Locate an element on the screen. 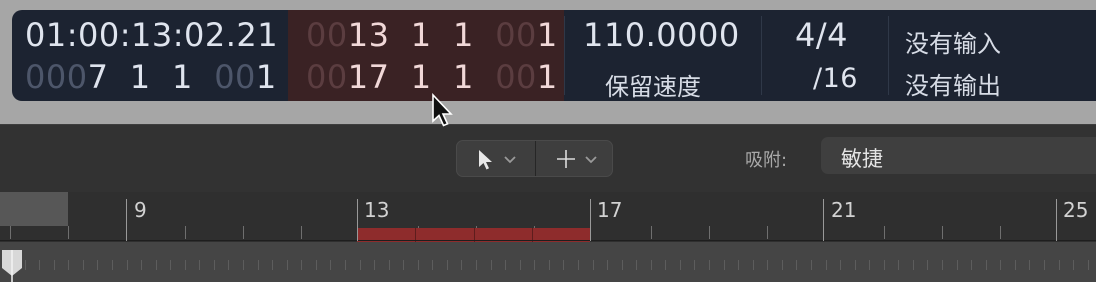 The image size is (1096, 282). bar-position-display: 0007 1 1 001 is located at coordinates (151, 77).